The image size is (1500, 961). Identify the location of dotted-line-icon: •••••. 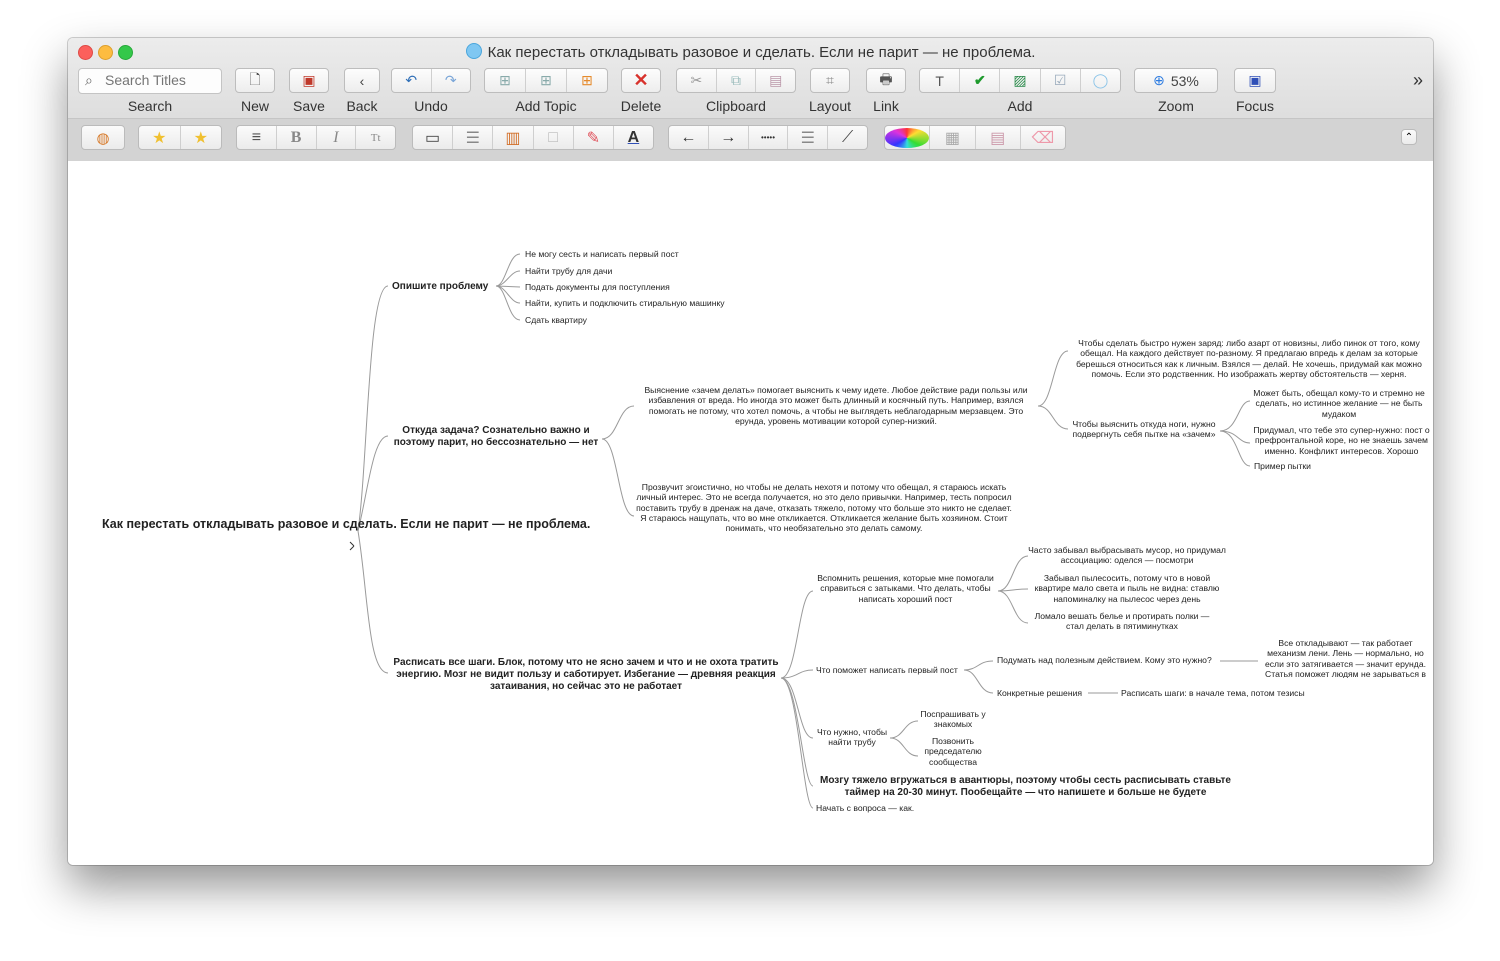
(767, 137).